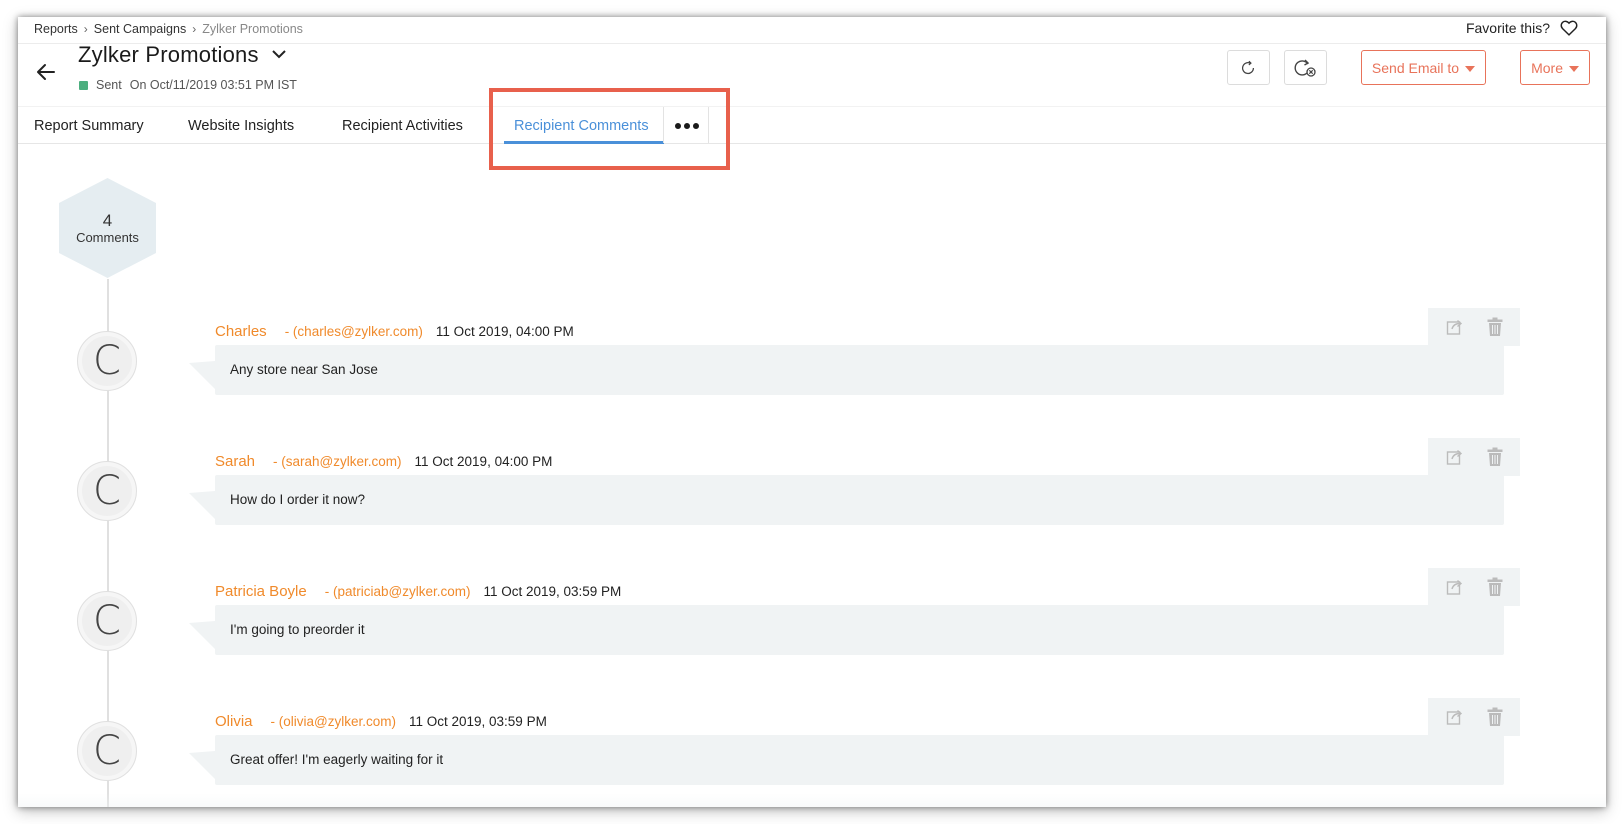 This screenshot has height=824, width=1624. I want to click on commenter-name: Charles, so click(241, 331).